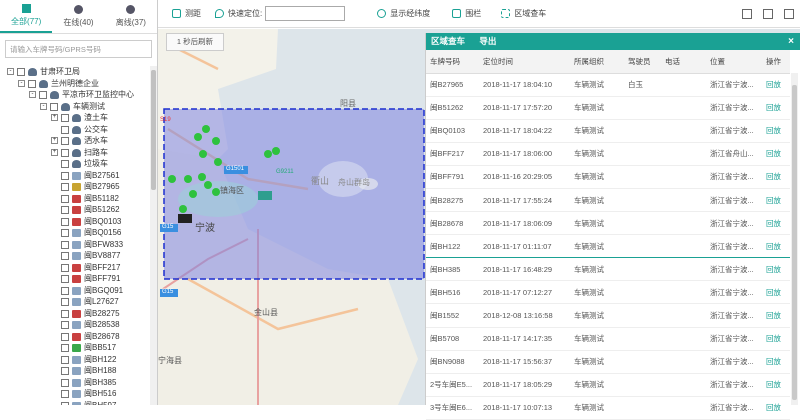  What do you see at coordinates (608, 200) in the screenshot?
I see `table-row: 闽B28275 2018-11-17 17:55:24 车辆测试 浙江省宁波... 回放` at bounding box center [608, 200].